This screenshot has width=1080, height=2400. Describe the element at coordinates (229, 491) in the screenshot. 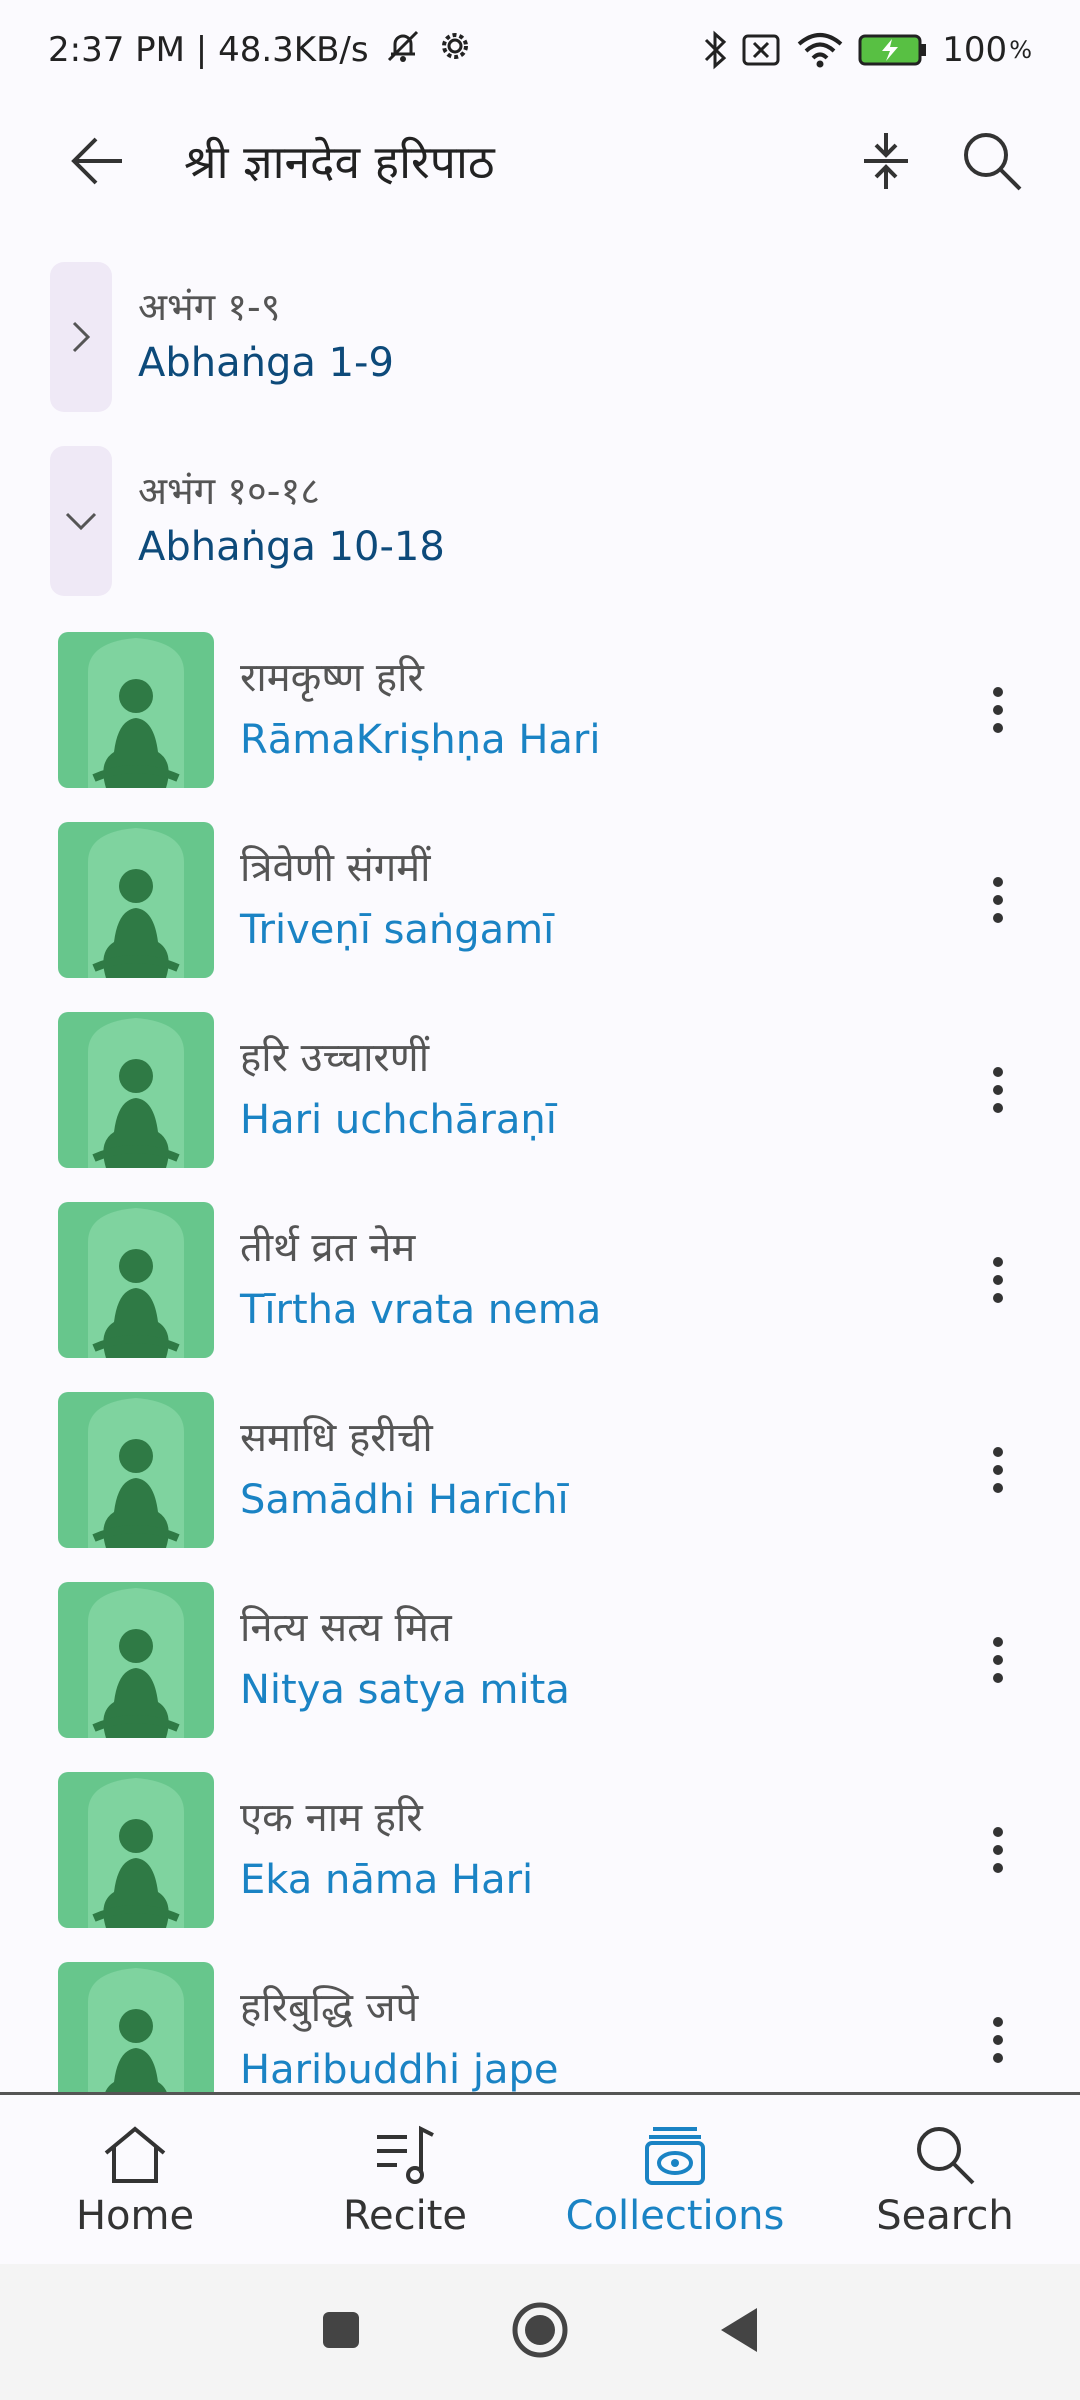

I see `section-title-devanagari: अभंग १०-१८` at that location.